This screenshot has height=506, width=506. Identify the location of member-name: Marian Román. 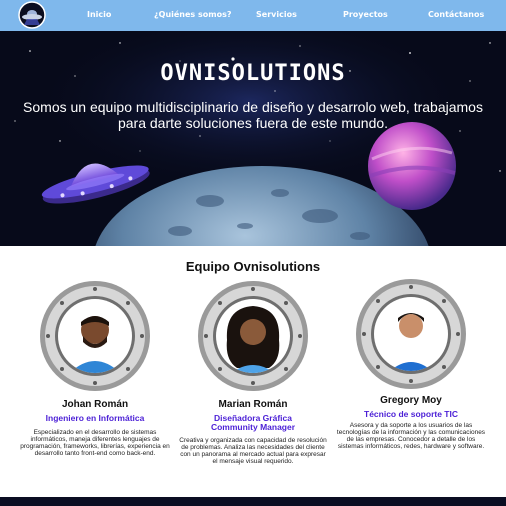
(253, 404).